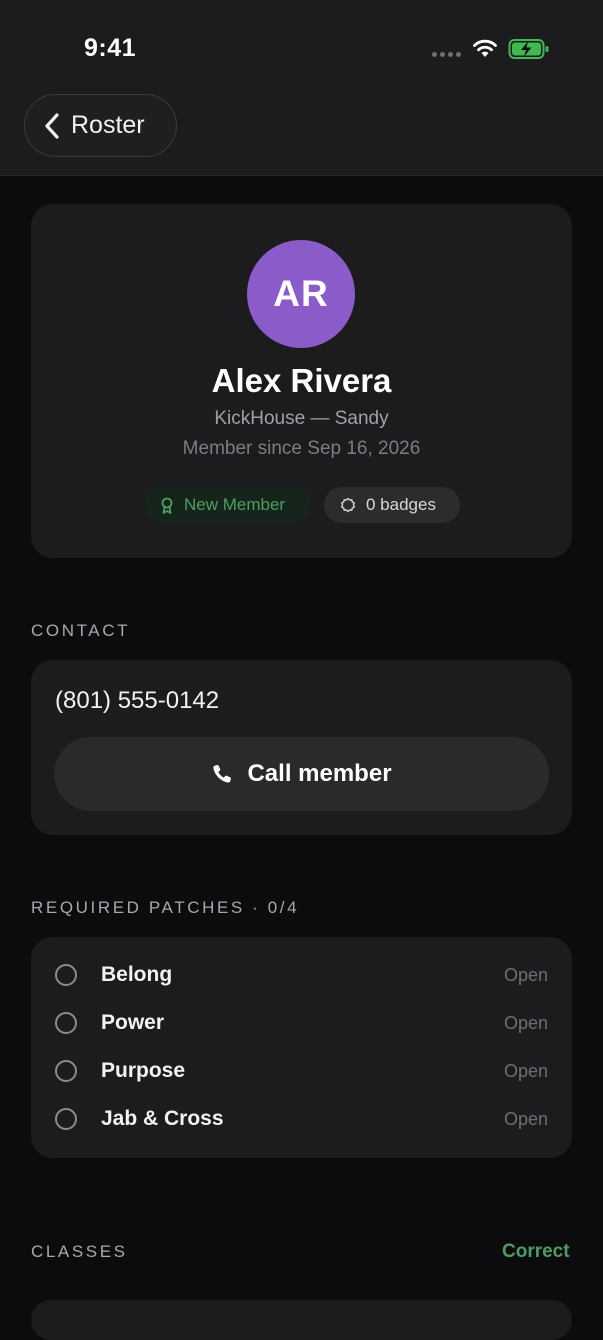 Image resolution: width=603 pixels, height=1340 pixels. I want to click on classes-card, so click(301, 1320).